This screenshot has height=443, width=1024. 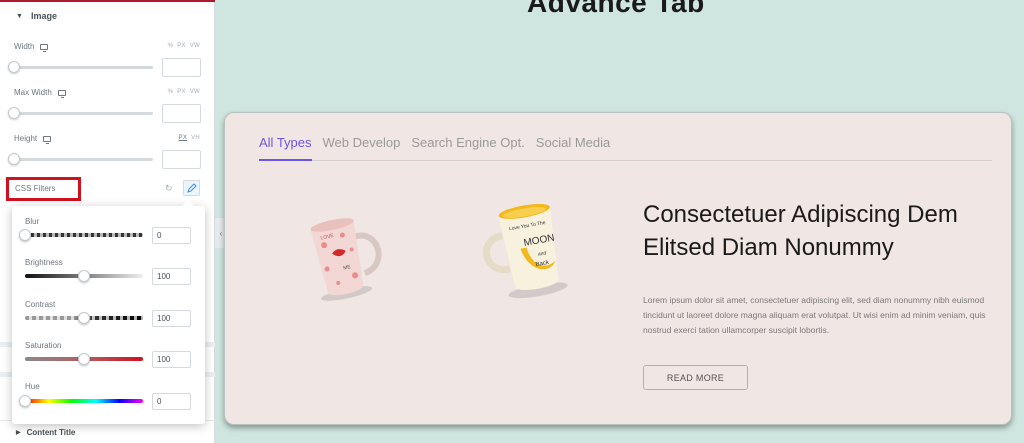 What do you see at coordinates (33, 139) in the screenshot?
I see `height-label: Height` at bounding box center [33, 139].